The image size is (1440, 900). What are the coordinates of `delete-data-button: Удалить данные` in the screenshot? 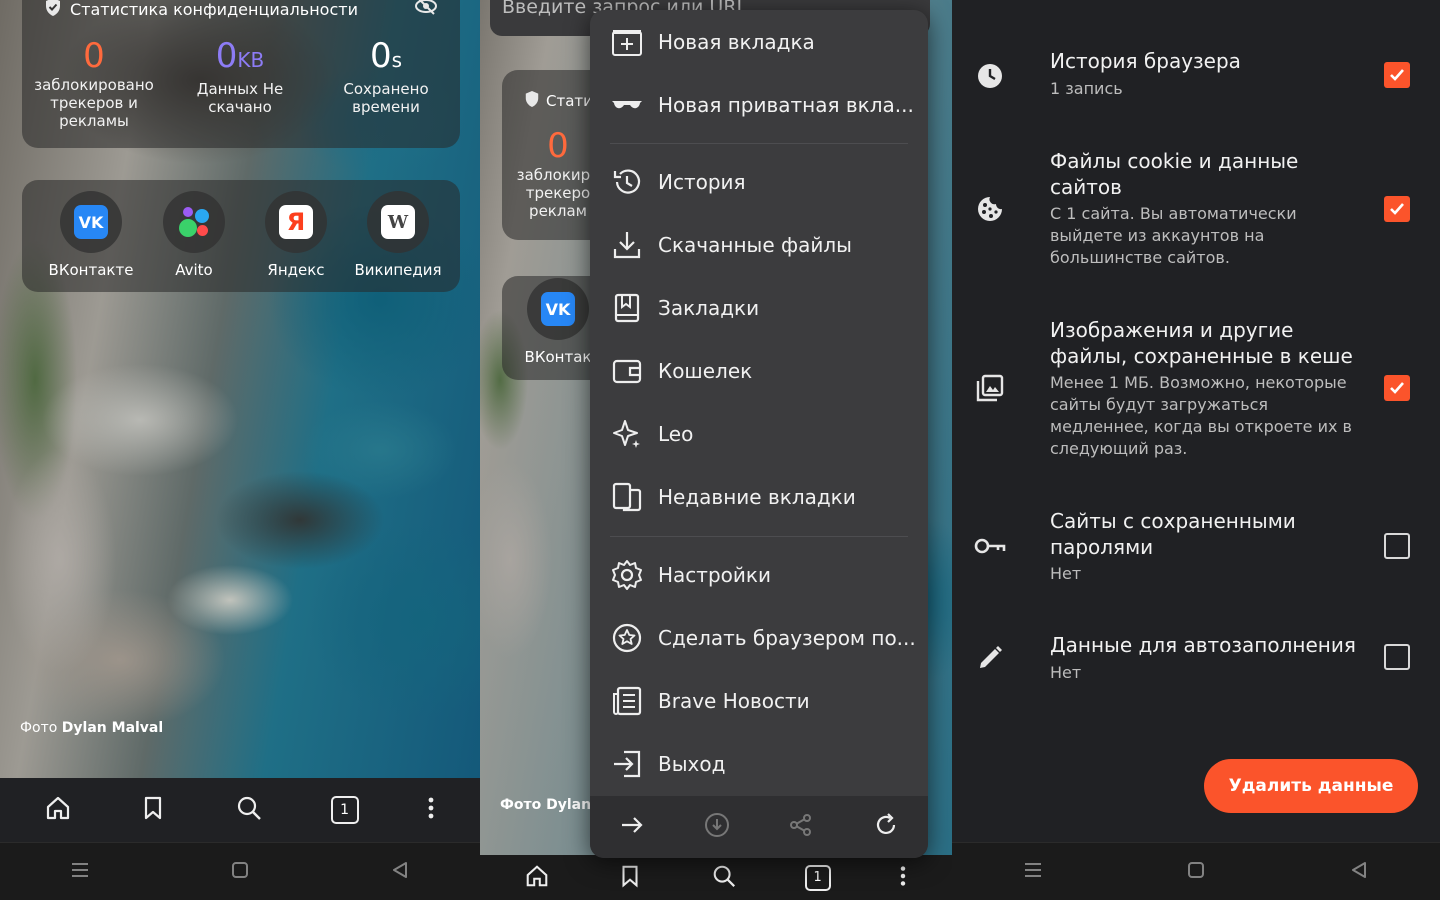 It's located at (1311, 786).